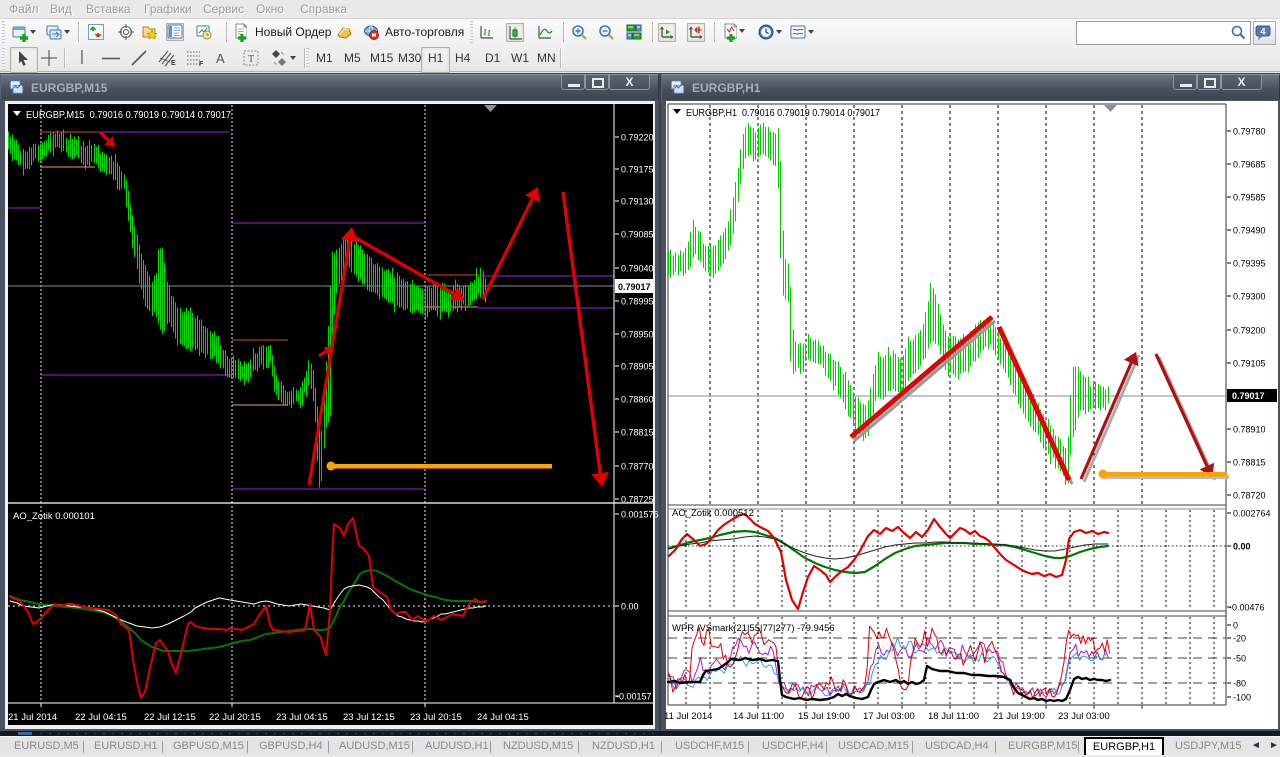 The height and width of the screenshot is (757, 1280). Describe the element at coordinates (1249, 430) in the screenshot. I see `svg-text: 0.78910` at that location.